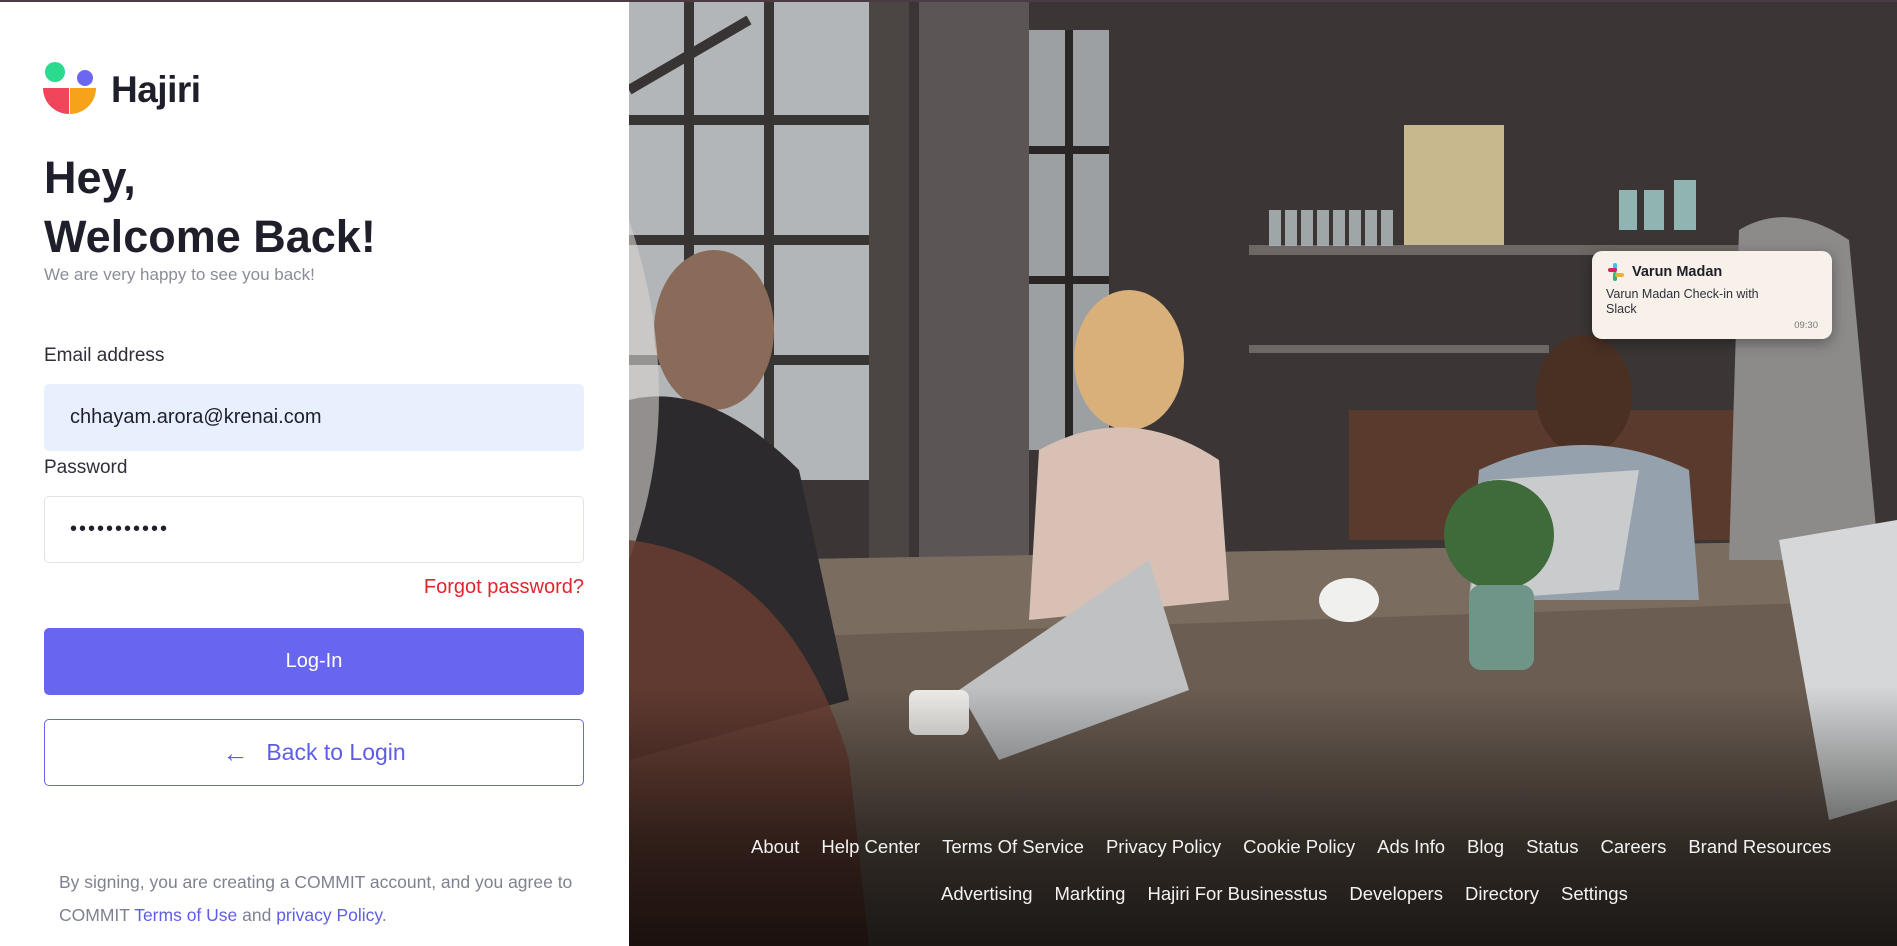  What do you see at coordinates (1013, 847) in the screenshot?
I see `footer-link-terms-of-service: Terms Of Service` at bounding box center [1013, 847].